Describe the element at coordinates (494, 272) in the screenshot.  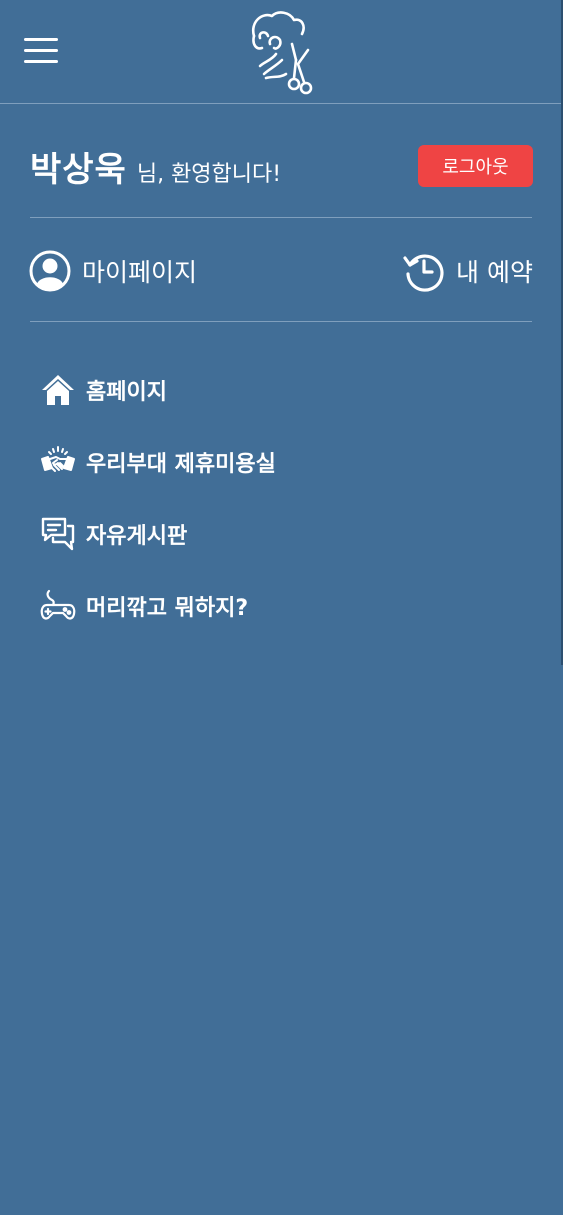
I see `my-reservation-label: 내 예약` at that location.